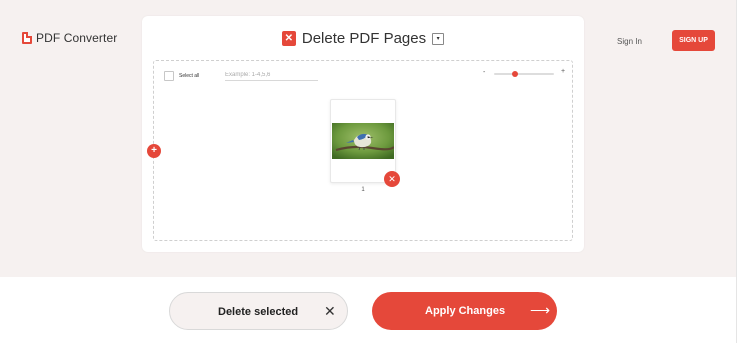 The image size is (737, 343). I want to click on sign-in-link: Sign In, so click(629, 41).